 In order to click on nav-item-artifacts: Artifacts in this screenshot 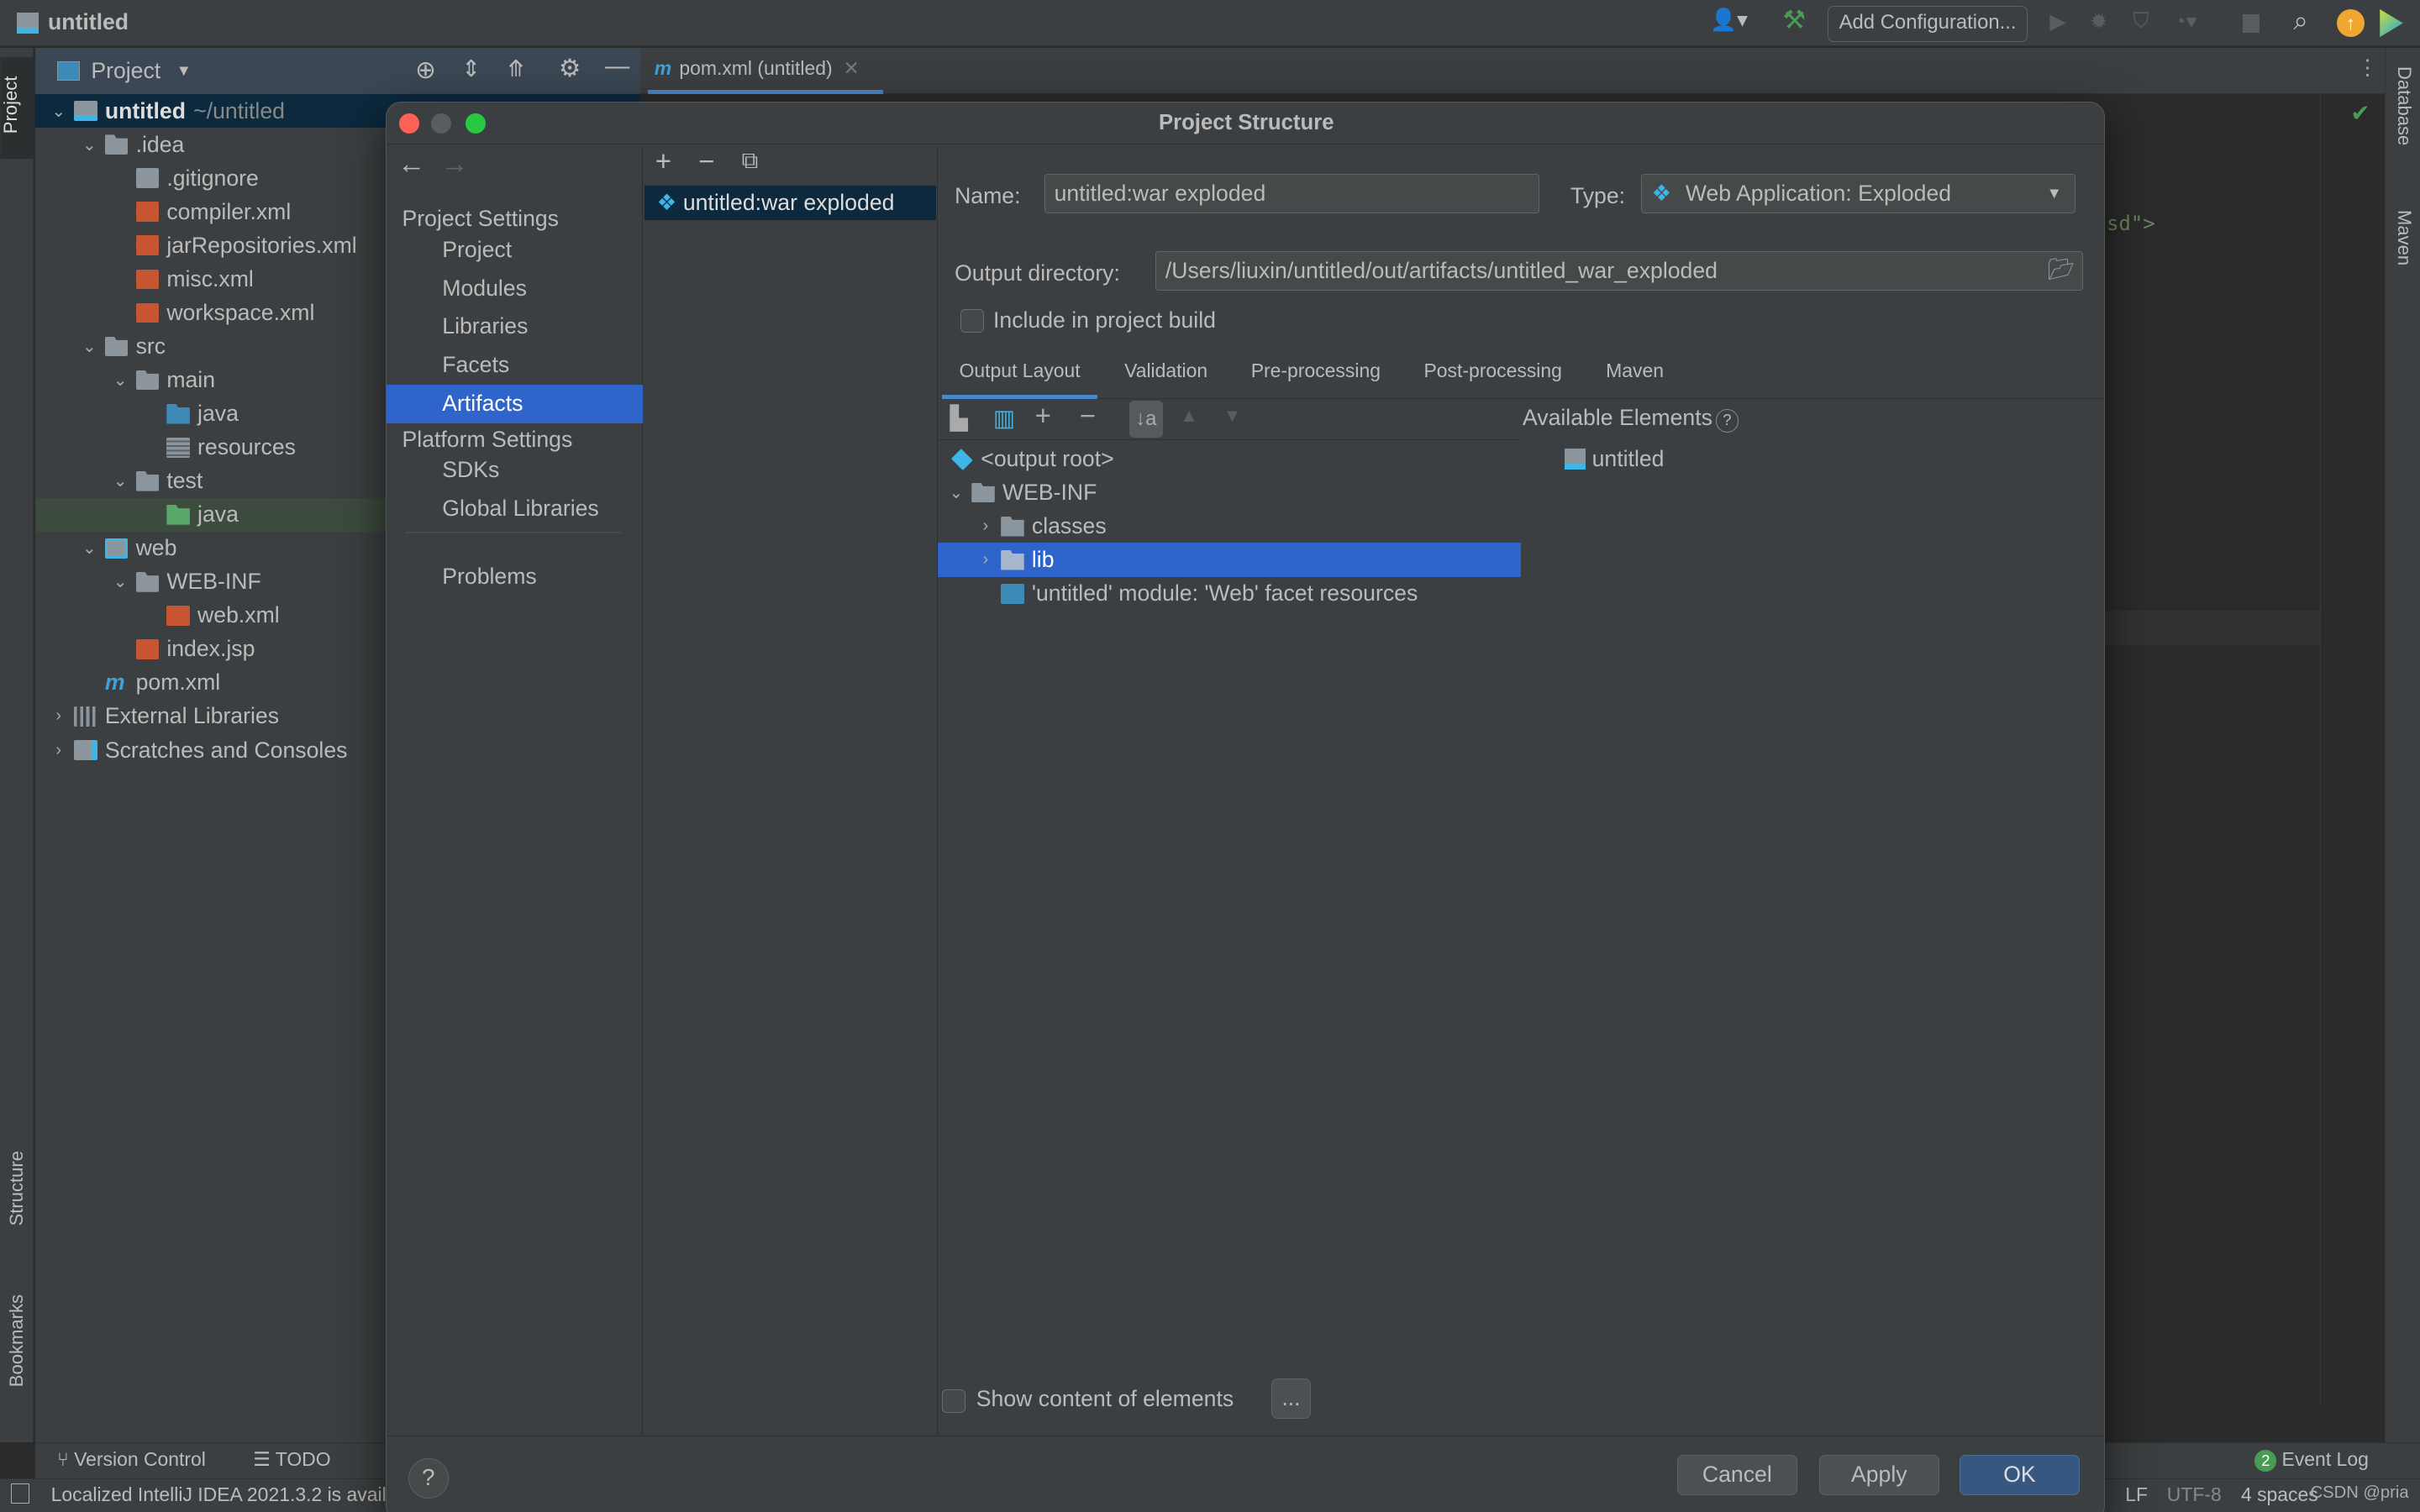, I will do `click(515, 404)`.